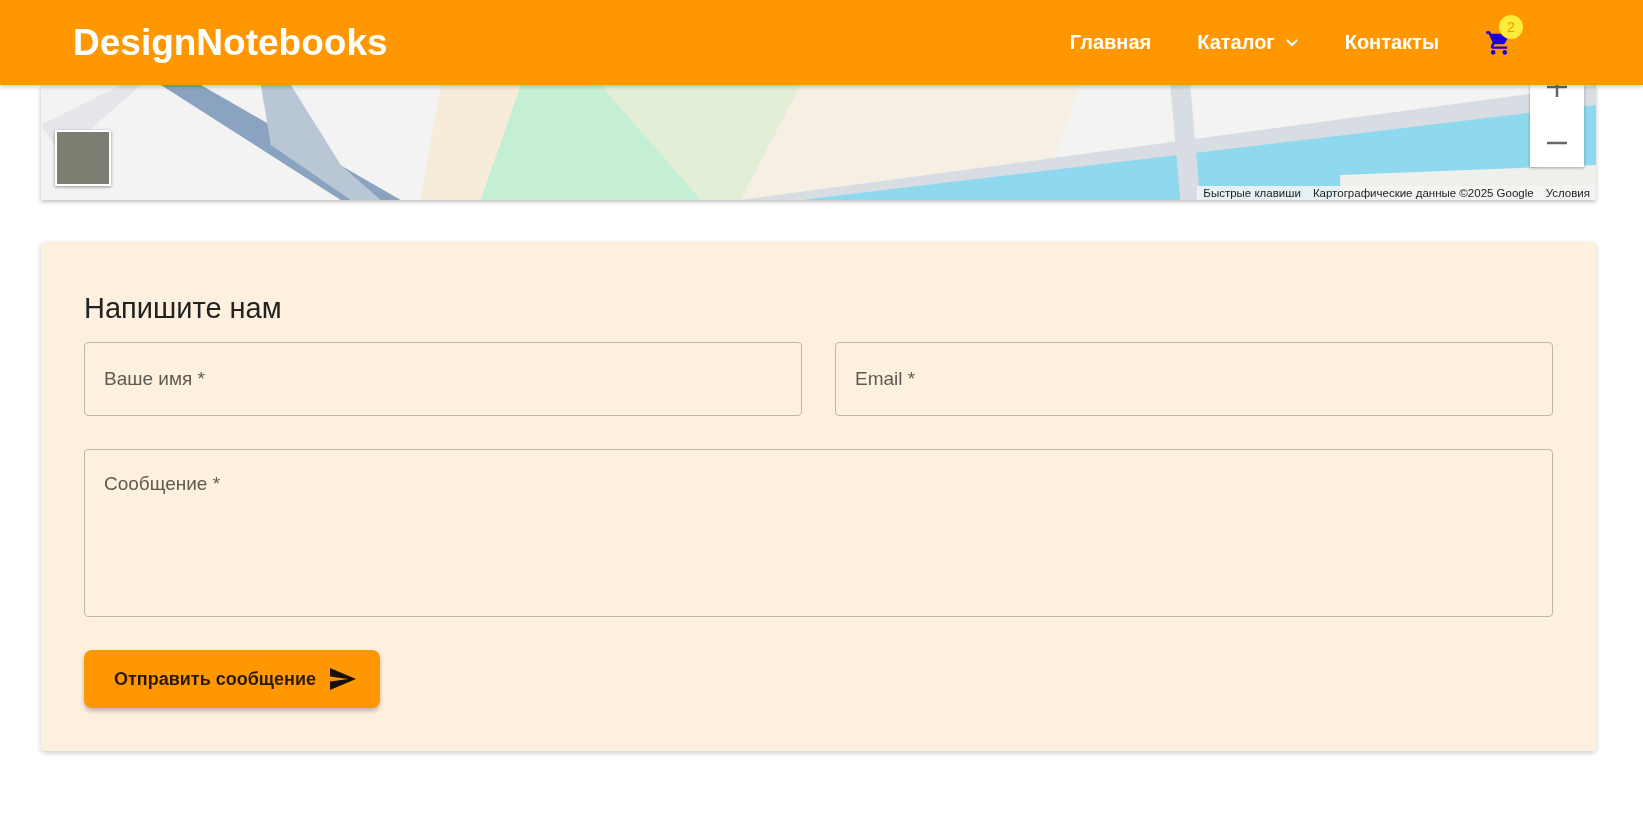  I want to click on map-attribution-link: Картографические данные ©2025 Google, so click(1423, 193).